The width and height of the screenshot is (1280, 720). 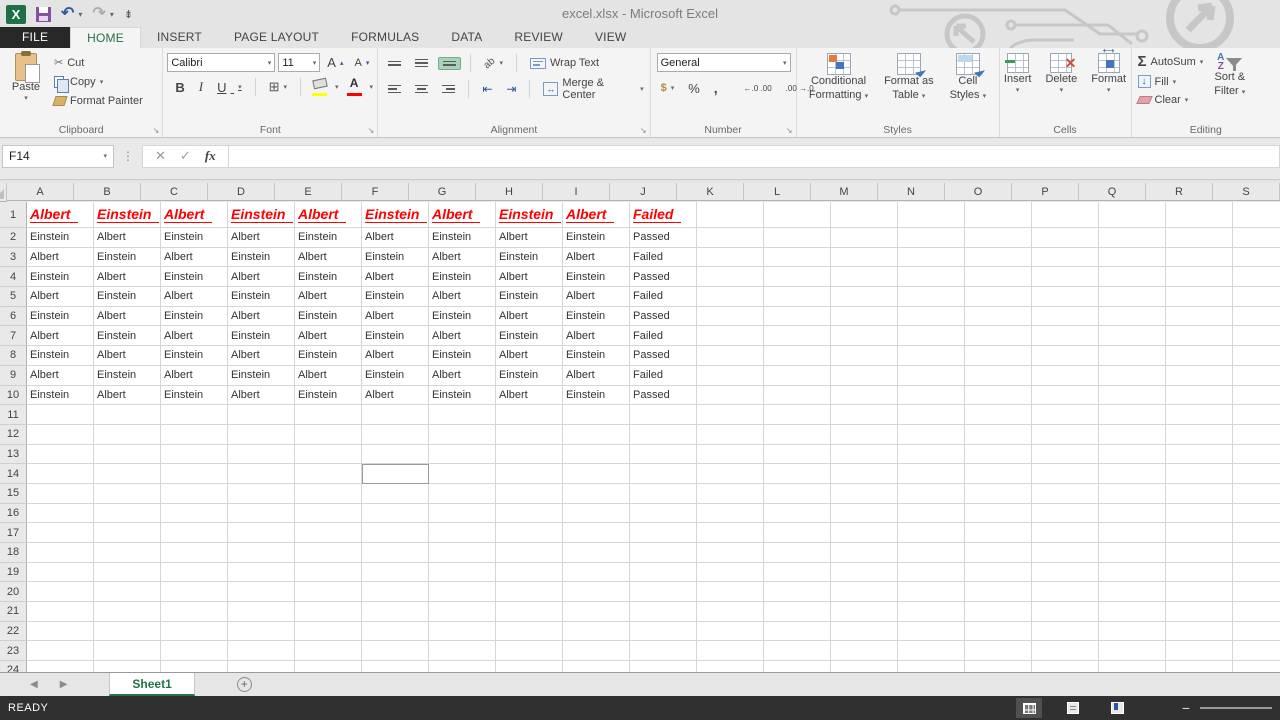 I want to click on cell-D12, so click(x=261, y=434).